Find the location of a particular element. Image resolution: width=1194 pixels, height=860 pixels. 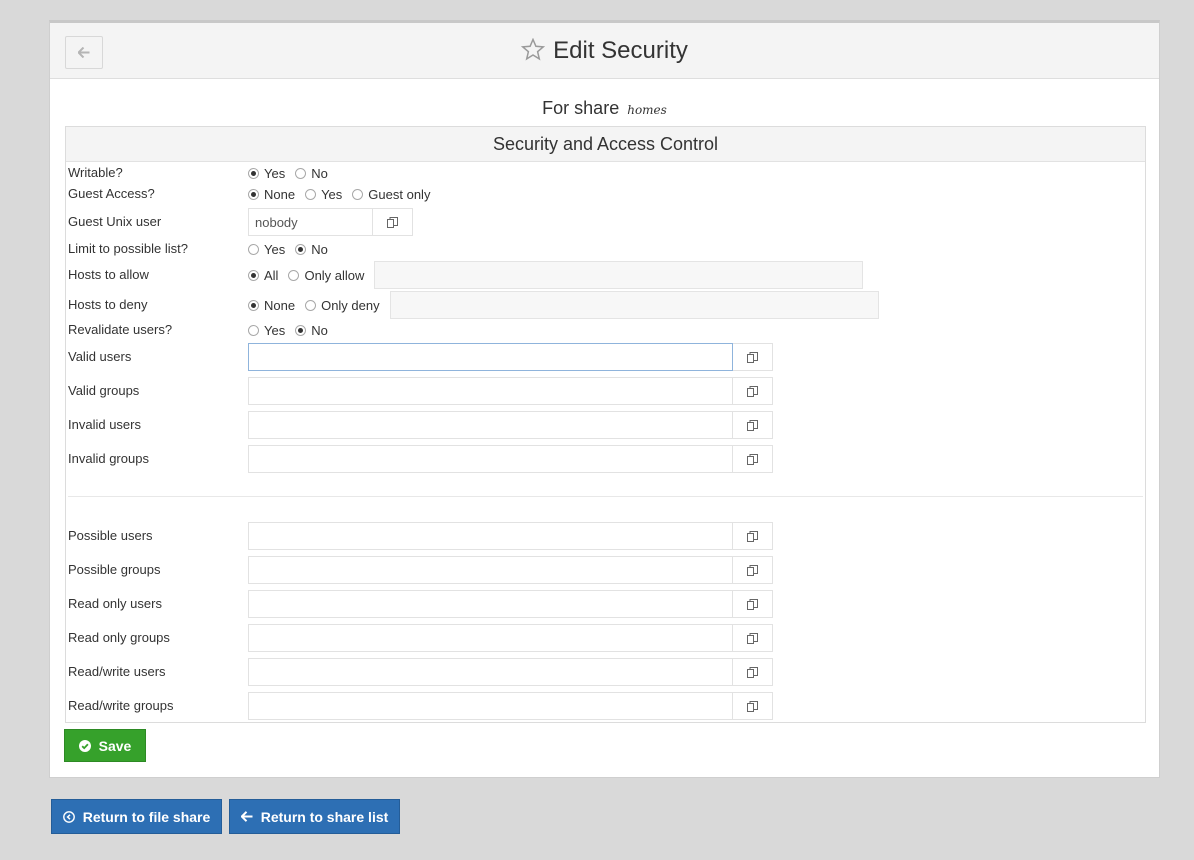

page-title: Edit Security is located at coordinates (620, 50).